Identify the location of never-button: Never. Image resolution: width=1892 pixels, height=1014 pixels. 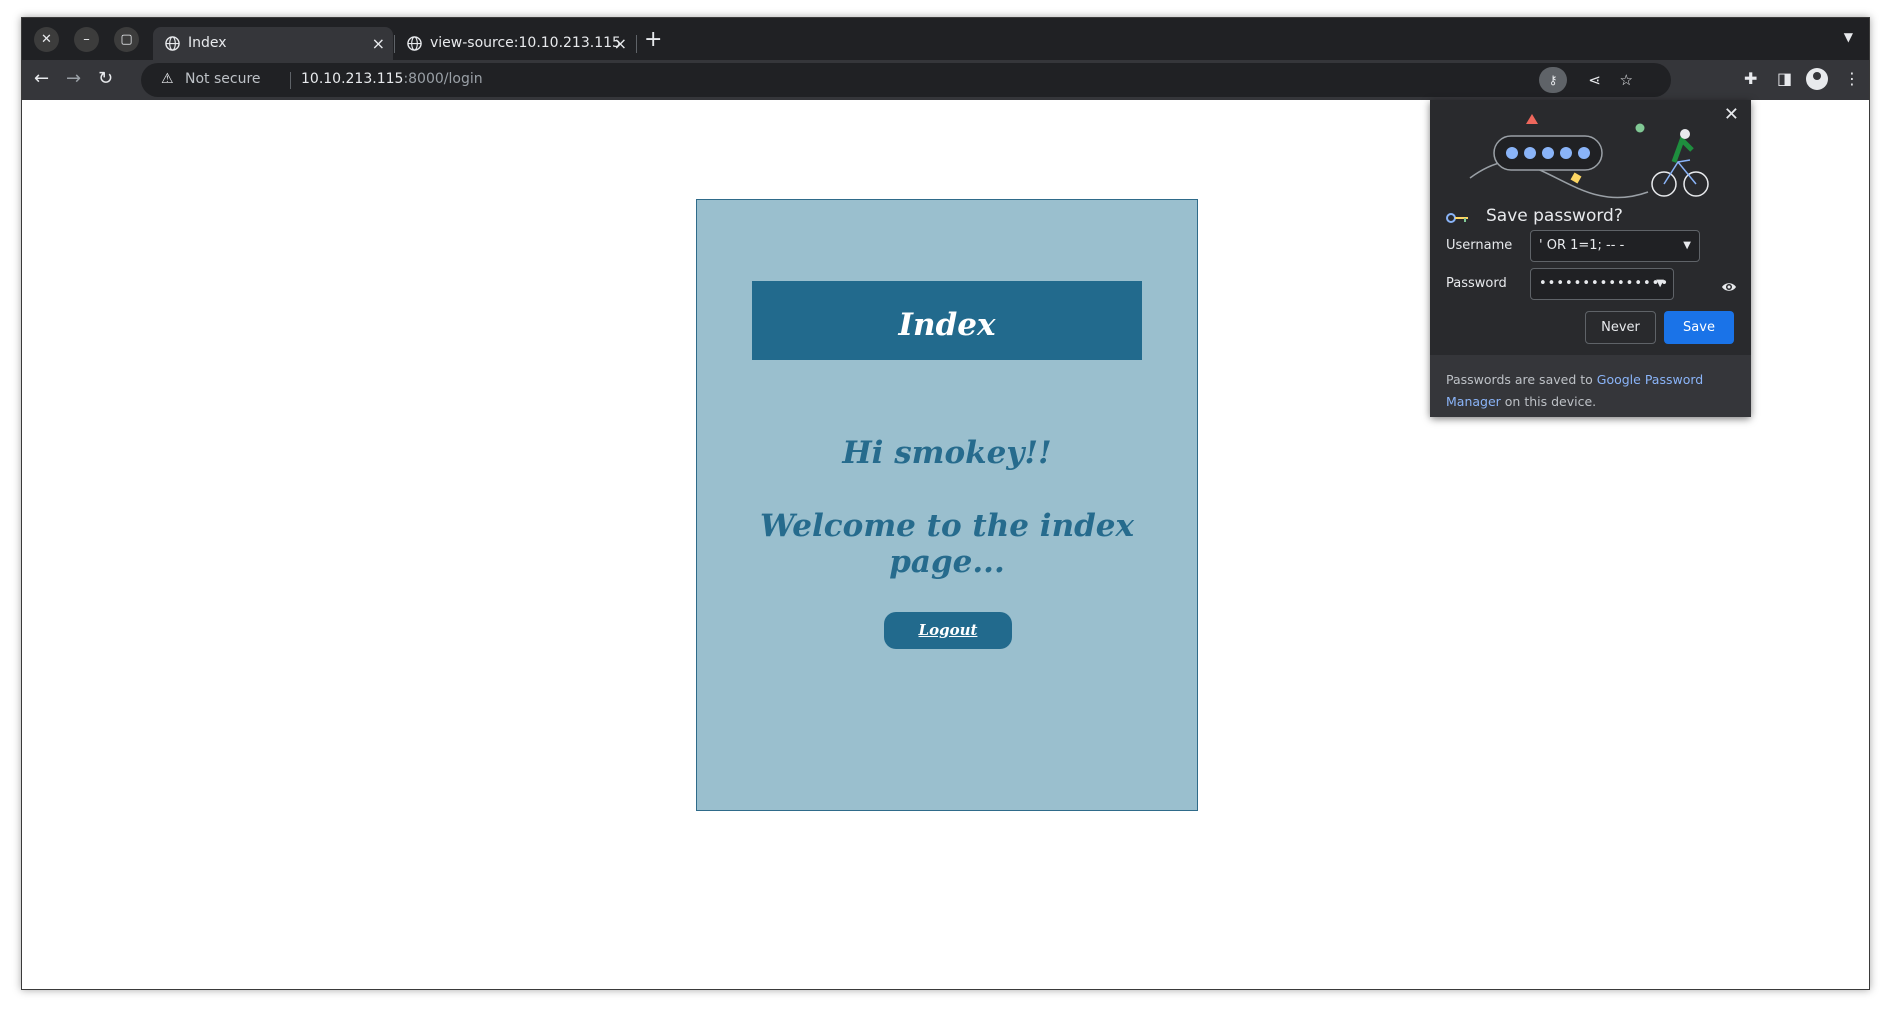
(1620, 327).